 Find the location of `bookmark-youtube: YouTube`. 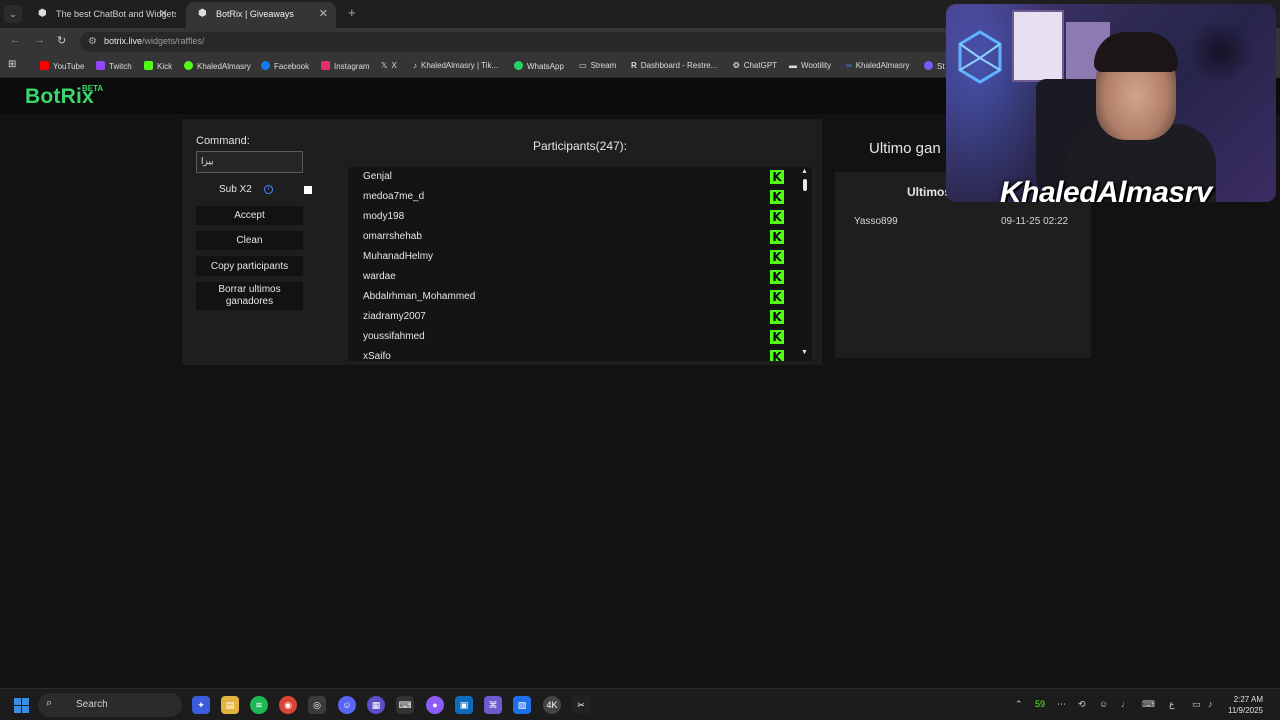

bookmark-youtube: YouTube is located at coordinates (62, 66).